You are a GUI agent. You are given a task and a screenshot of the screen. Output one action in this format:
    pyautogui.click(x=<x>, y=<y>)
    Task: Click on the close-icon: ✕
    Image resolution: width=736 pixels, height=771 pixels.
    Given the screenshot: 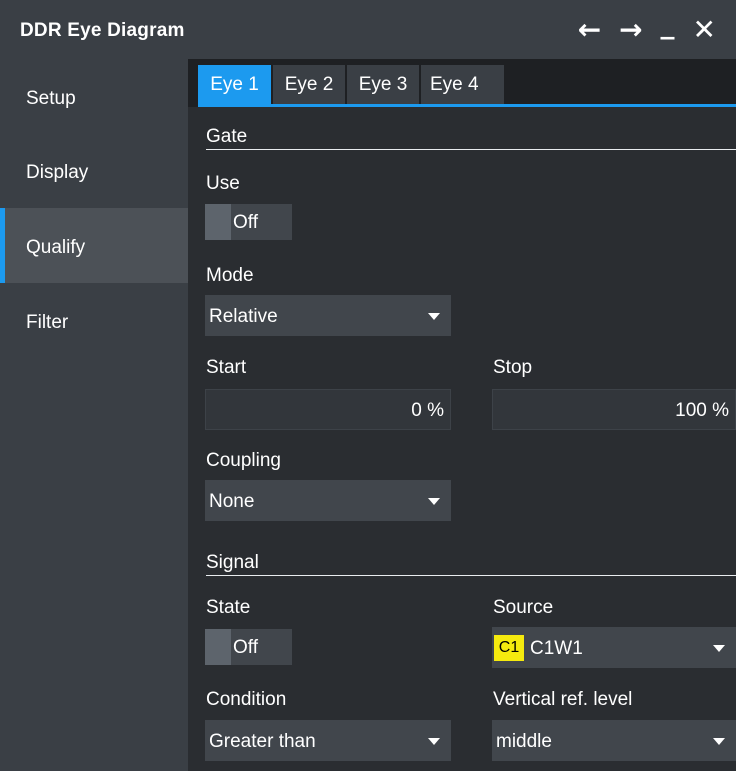 What is the action you would take?
    pyautogui.click(x=704, y=30)
    